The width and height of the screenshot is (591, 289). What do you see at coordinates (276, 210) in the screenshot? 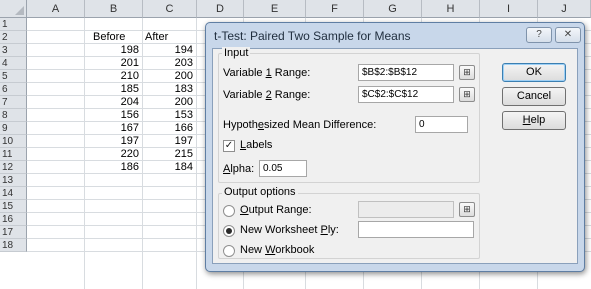
I see `output-range-label: Output Range:` at bounding box center [276, 210].